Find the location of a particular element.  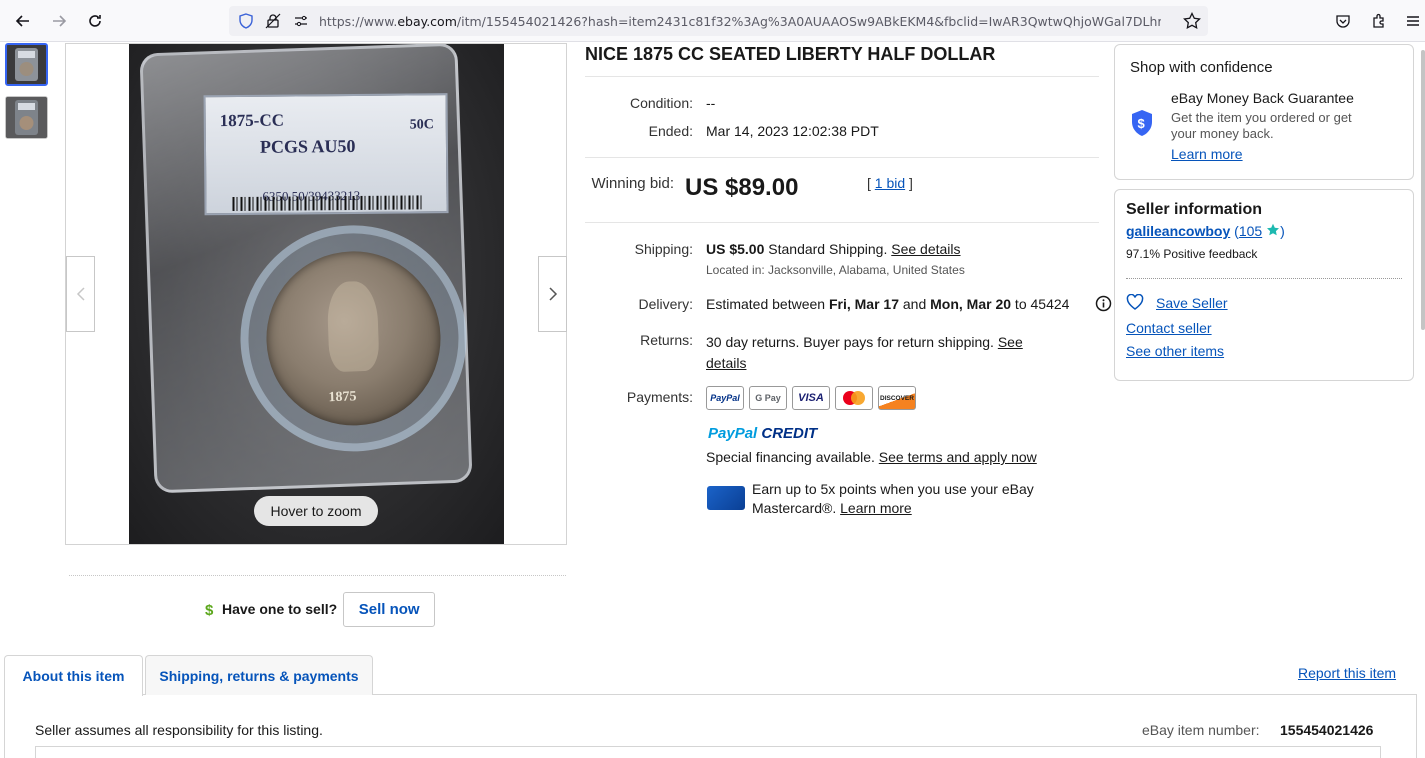

chevron-right-icon is located at coordinates (552, 294).